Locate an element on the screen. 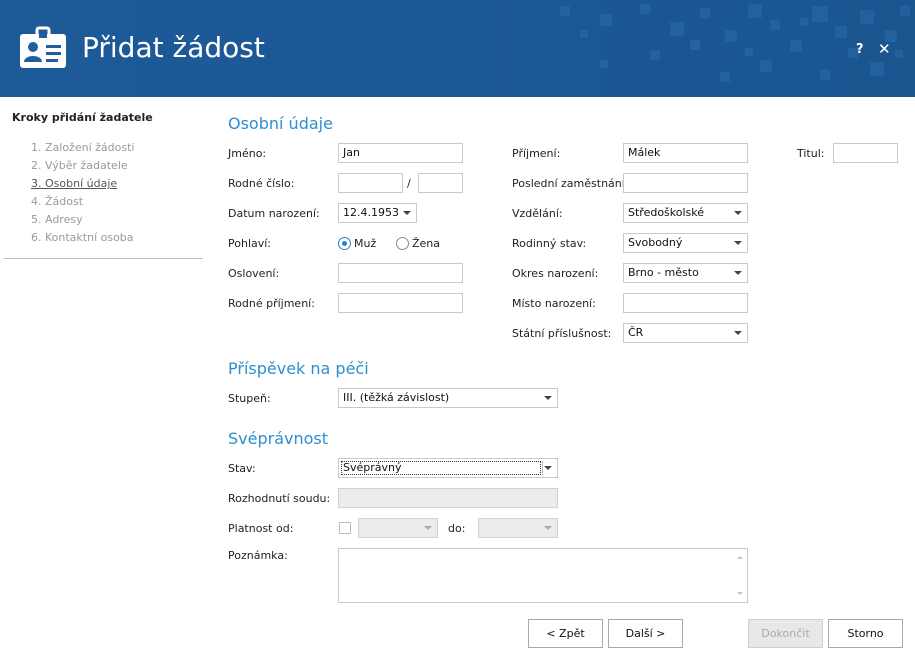  scroll-up-icon is located at coordinates (740, 557).